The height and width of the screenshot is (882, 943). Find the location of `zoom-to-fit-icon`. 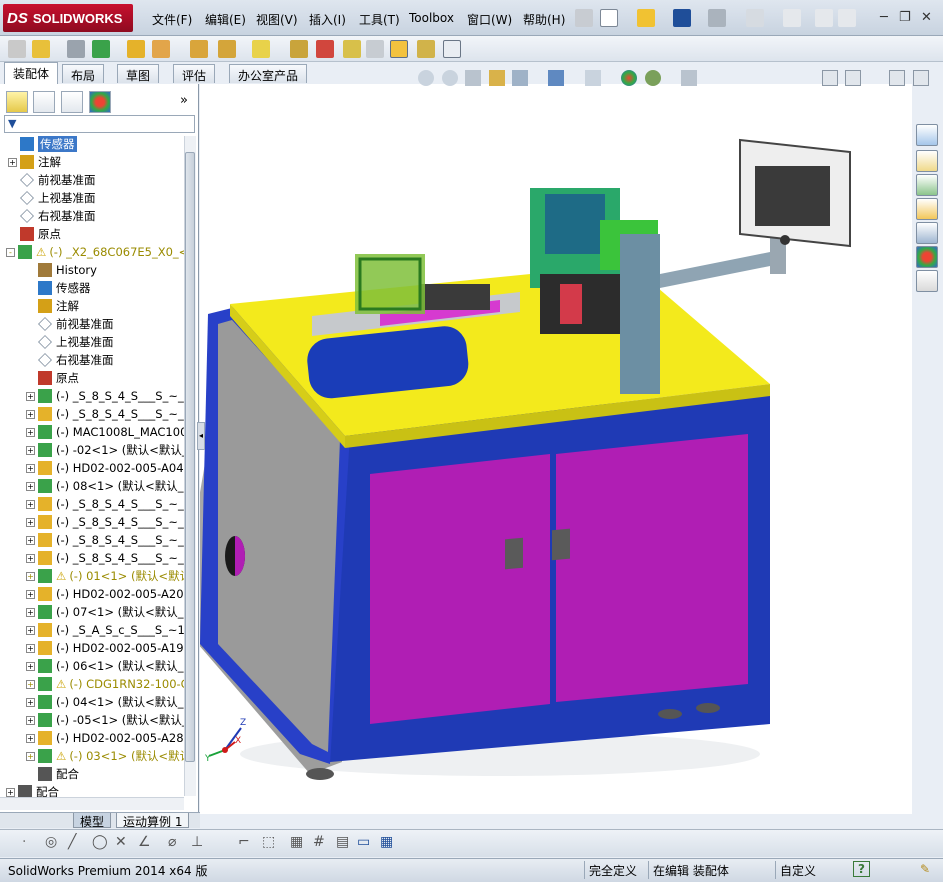

zoom-to-fit-icon is located at coordinates (426, 78).